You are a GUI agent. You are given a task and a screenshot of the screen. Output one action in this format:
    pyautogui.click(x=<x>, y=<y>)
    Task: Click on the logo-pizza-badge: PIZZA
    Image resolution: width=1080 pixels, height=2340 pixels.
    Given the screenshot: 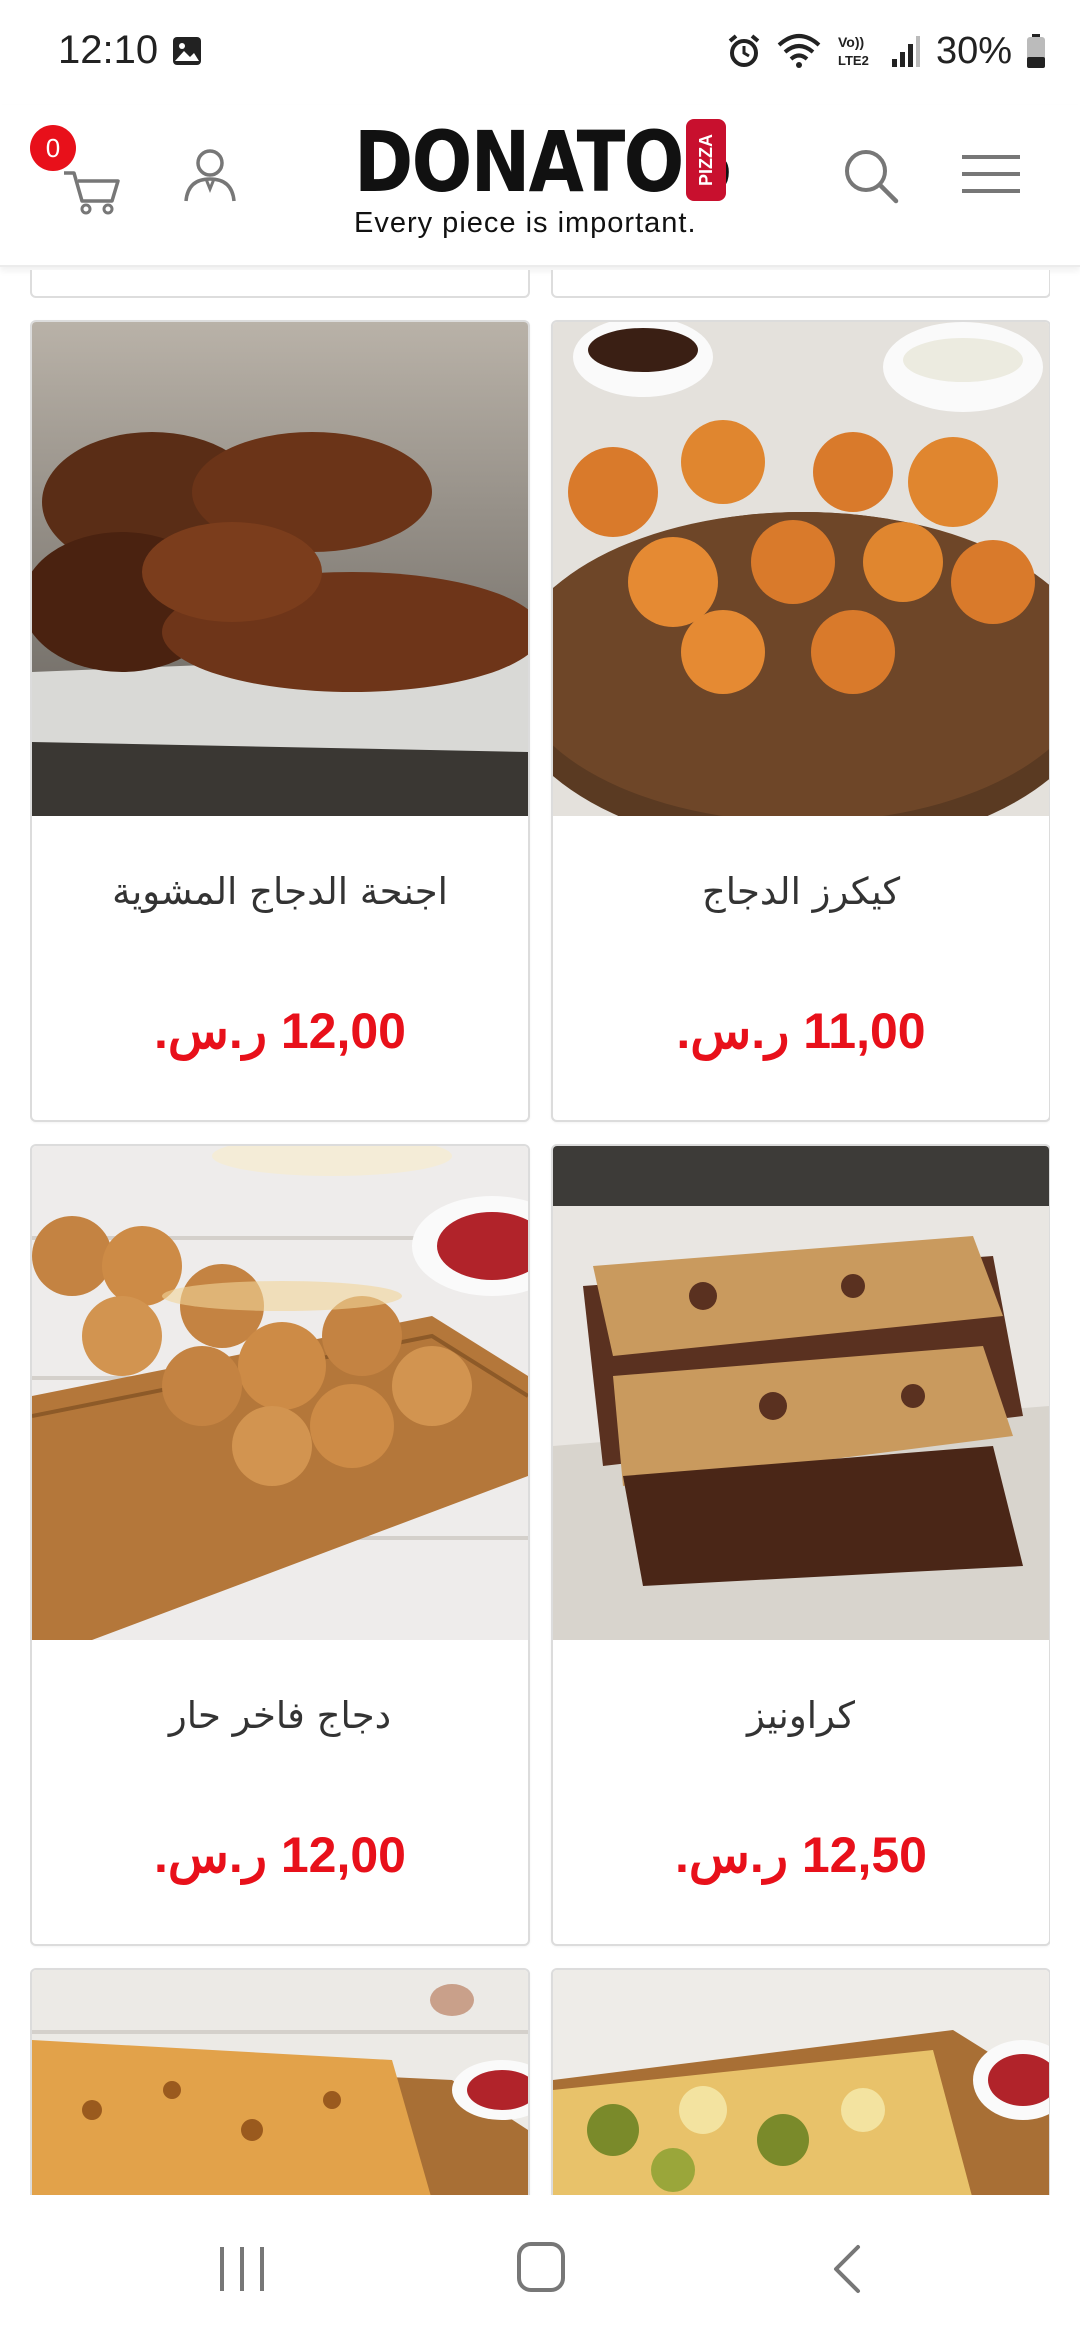 What is the action you would take?
    pyautogui.click(x=706, y=160)
    